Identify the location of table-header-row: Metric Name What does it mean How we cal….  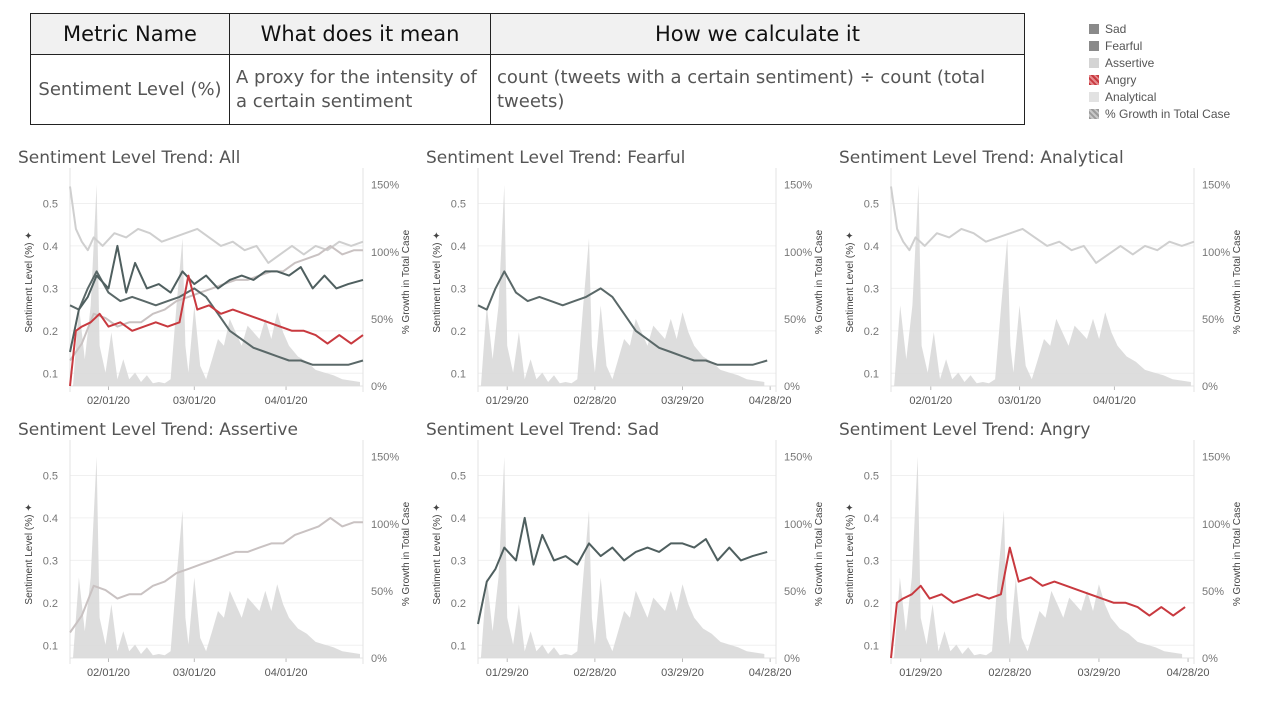
(527, 34).